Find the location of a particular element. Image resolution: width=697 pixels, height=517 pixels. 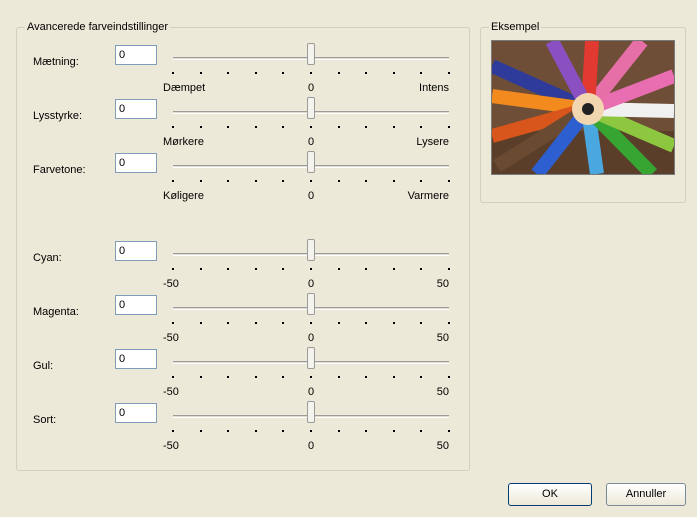

black-slider-thumb is located at coordinates (311, 412).